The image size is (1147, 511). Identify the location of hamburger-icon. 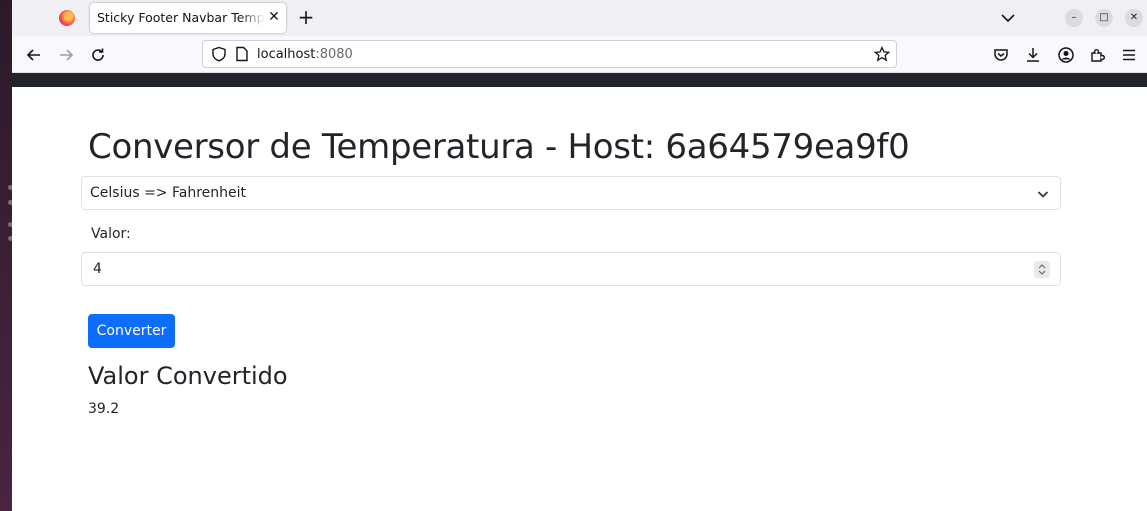
(1129, 55).